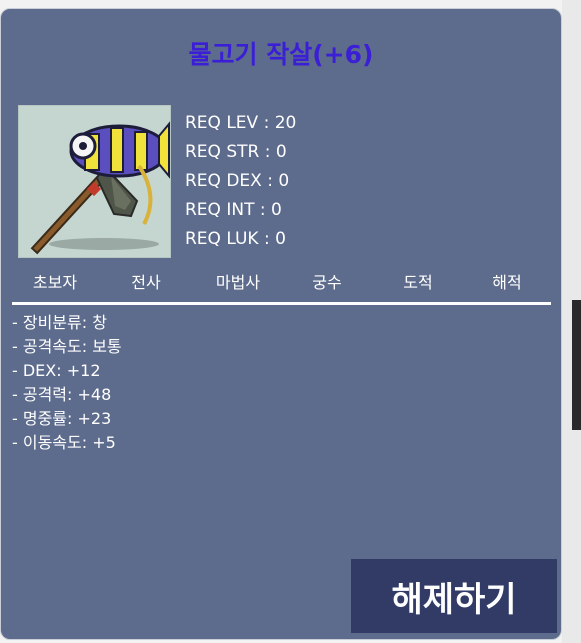 The height and width of the screenshot is (643, 581). What do you see at coordinates (56, 370) in the screenshot?
I see `stat-dex: - DEX: +12` at bounding box center [56, 370].